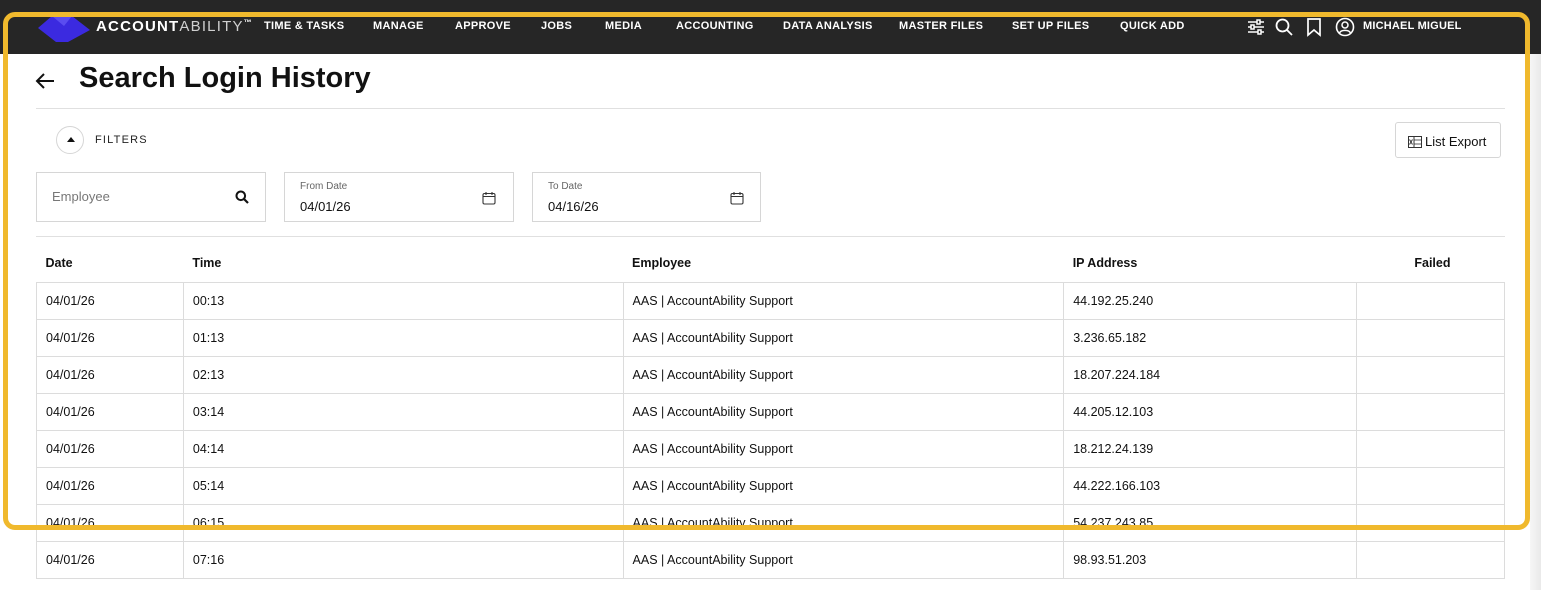 This screenshot has height=590, width=1541. Describe the element at coordinates (304, 26) in the screenshot. I see `nav-time-and-tasks: TIME & TASKS` at that location.